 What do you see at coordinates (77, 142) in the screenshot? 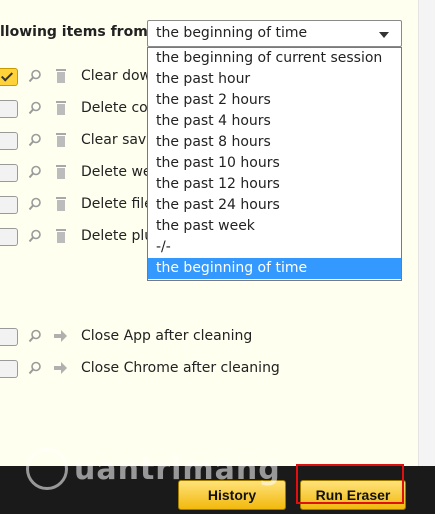
I see `list-item: Clear save` at bounding box center [77, 142].